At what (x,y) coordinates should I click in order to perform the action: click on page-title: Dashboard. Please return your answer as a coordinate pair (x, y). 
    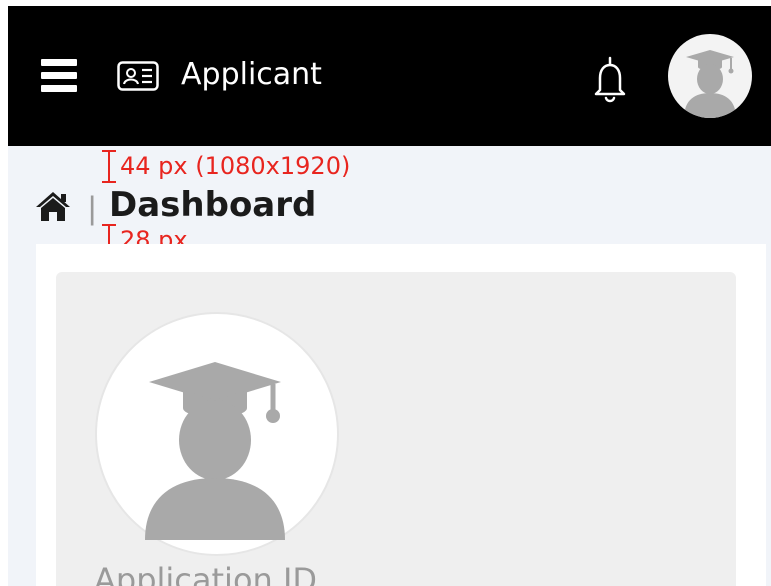
    Looking at the image, I should click on (213, 205).